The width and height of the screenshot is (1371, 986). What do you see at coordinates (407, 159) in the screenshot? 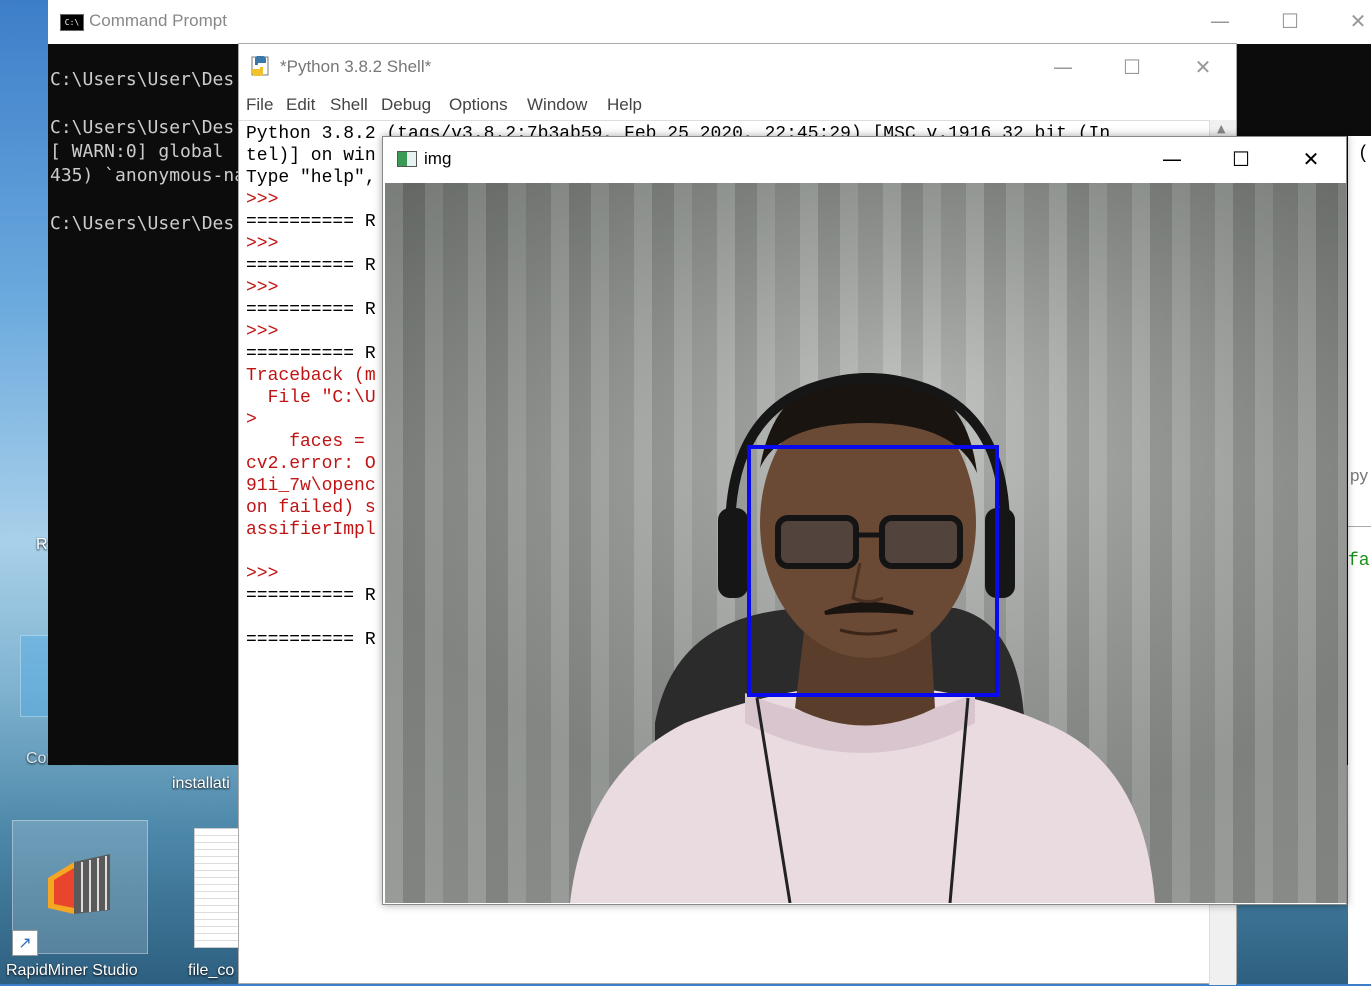
I see `img-window-icon` at bounding box center [407, 159].